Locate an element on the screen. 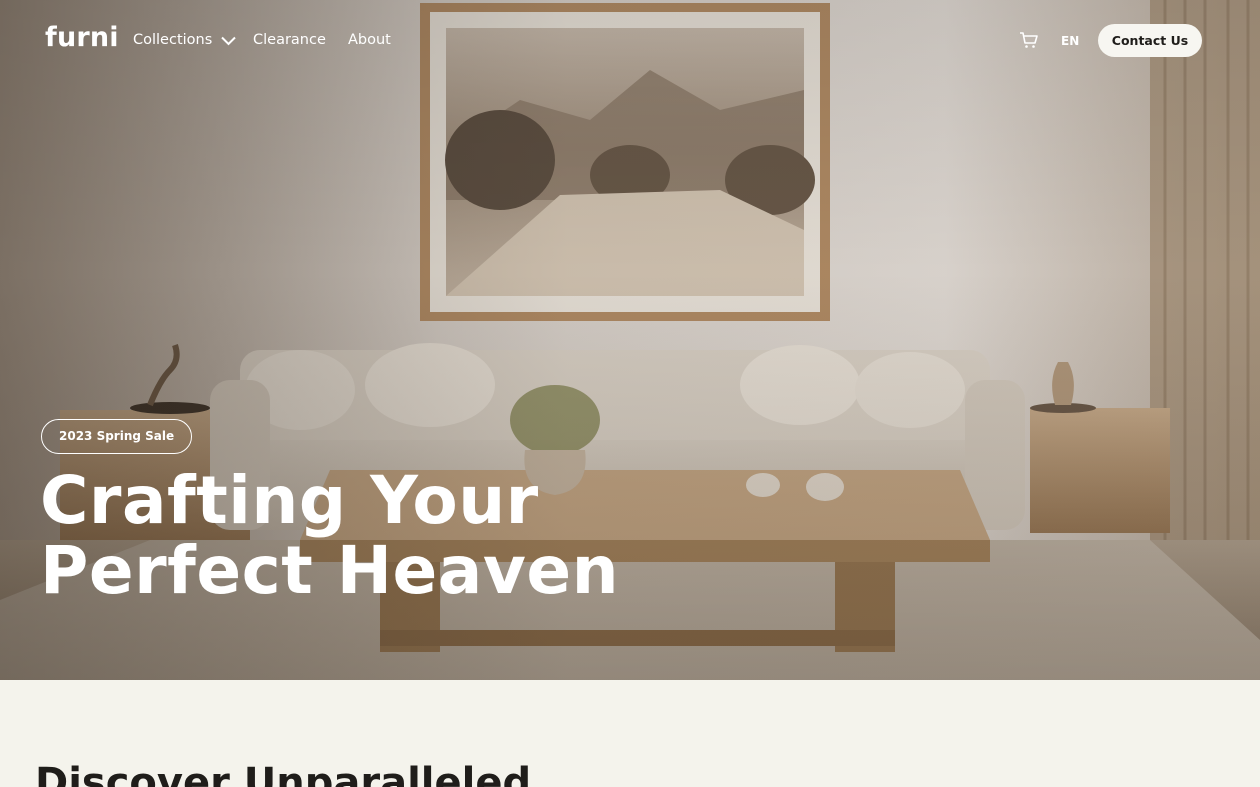 This screenshot has height=787, width=1260. nav-about: About is located at coordinates (369, 40).